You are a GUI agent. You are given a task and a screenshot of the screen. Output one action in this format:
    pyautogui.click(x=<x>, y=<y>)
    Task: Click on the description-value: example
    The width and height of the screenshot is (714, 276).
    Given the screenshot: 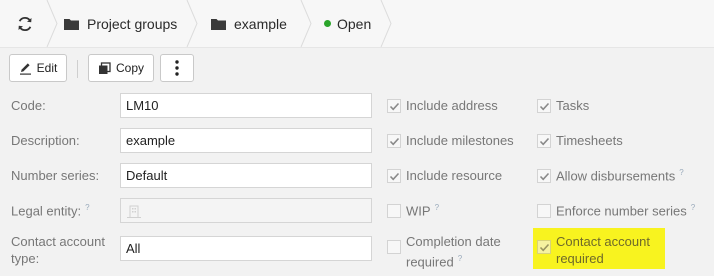 What is the action you would take?
    pyautogui.click(x=151, y=140)
    